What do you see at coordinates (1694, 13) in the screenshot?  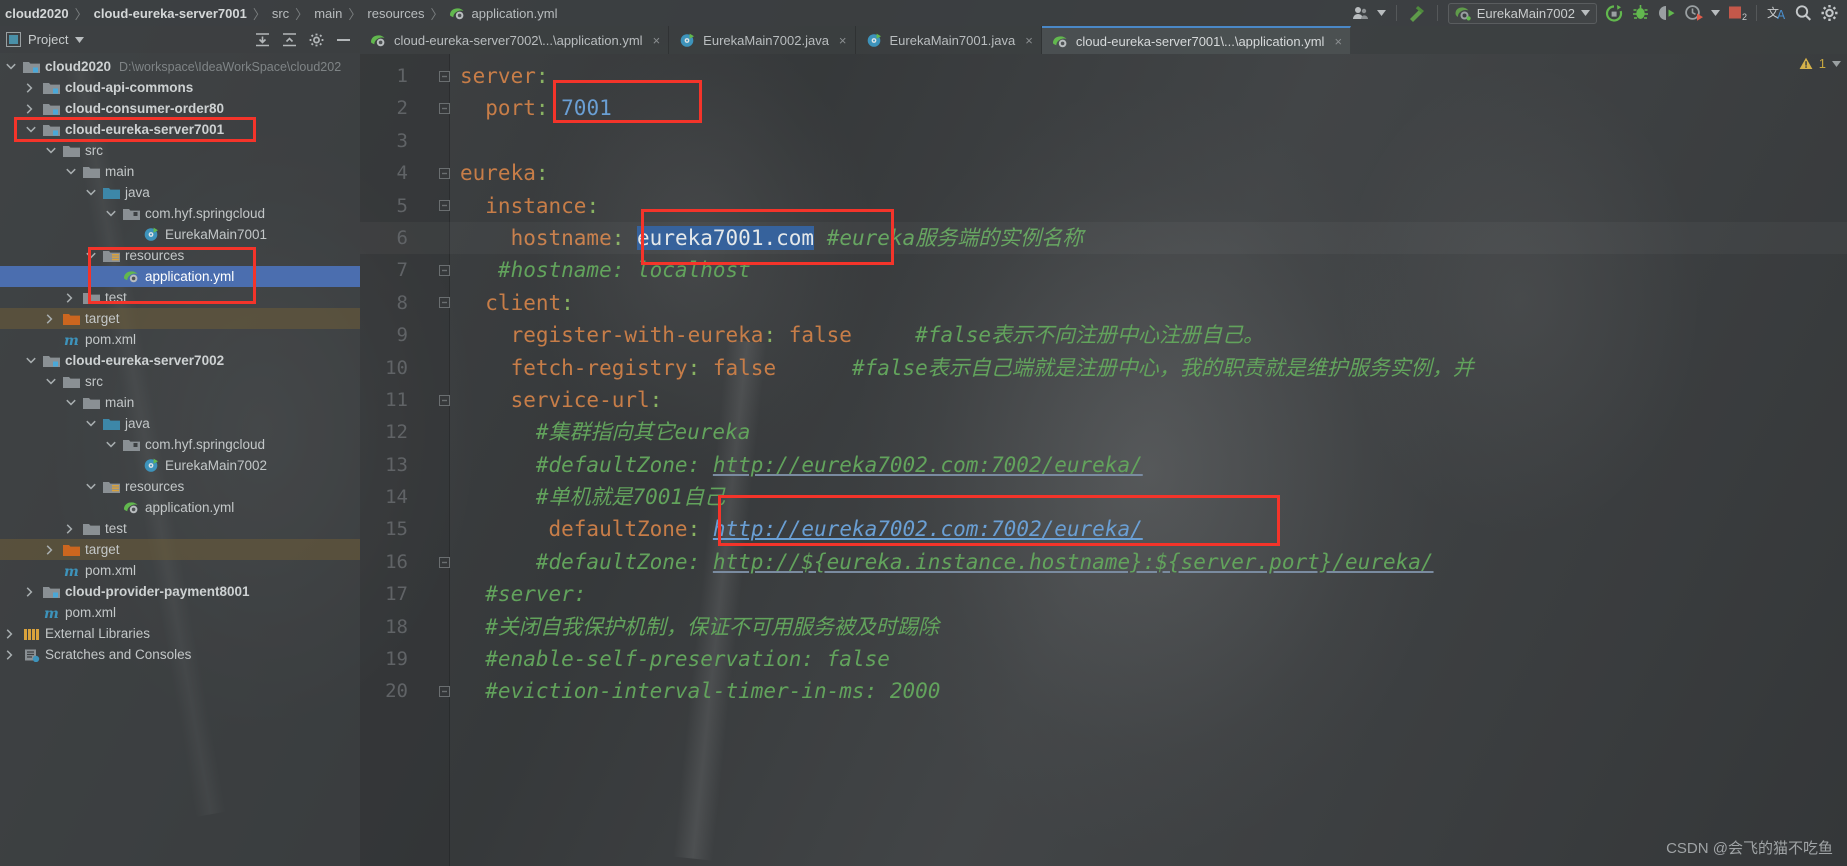 I see `profiler-clock-icon` at bounding box center [1694, 13].